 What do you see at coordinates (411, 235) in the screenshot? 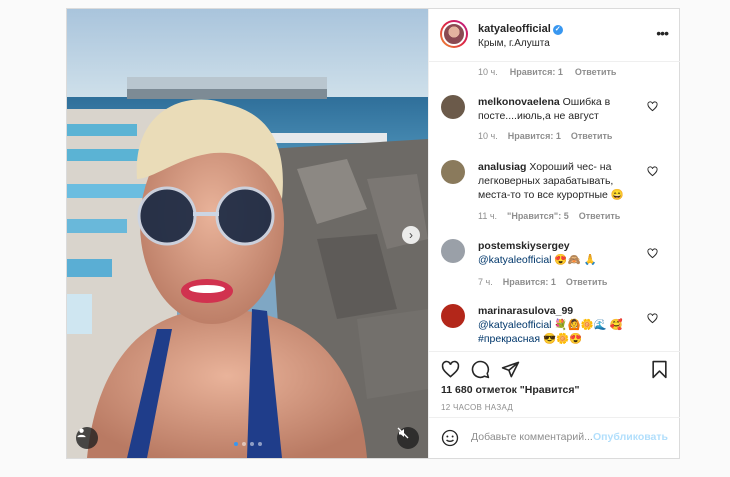
I see `next-media-button: ›` at bounding box center [411, 235].